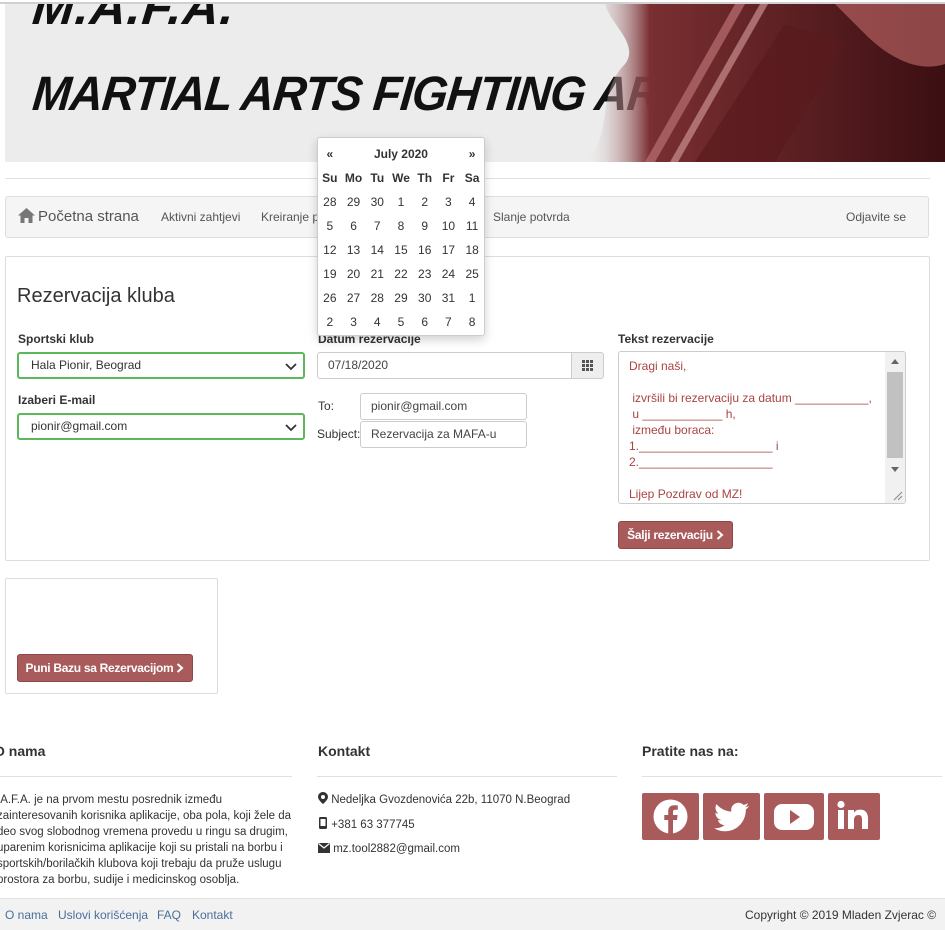 The height and width of the screenshot is (930, 945). I want to click on linkedin-button, so click(854, 816).